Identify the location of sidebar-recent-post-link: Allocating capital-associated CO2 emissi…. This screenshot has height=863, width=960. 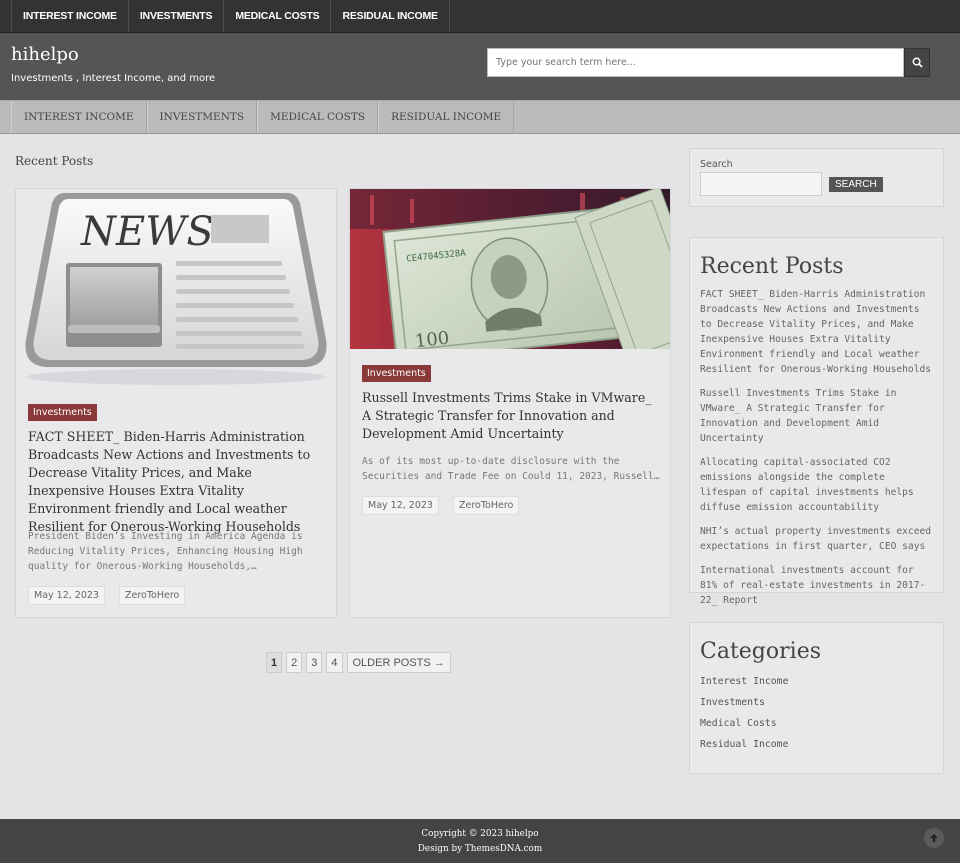
(816, 485).